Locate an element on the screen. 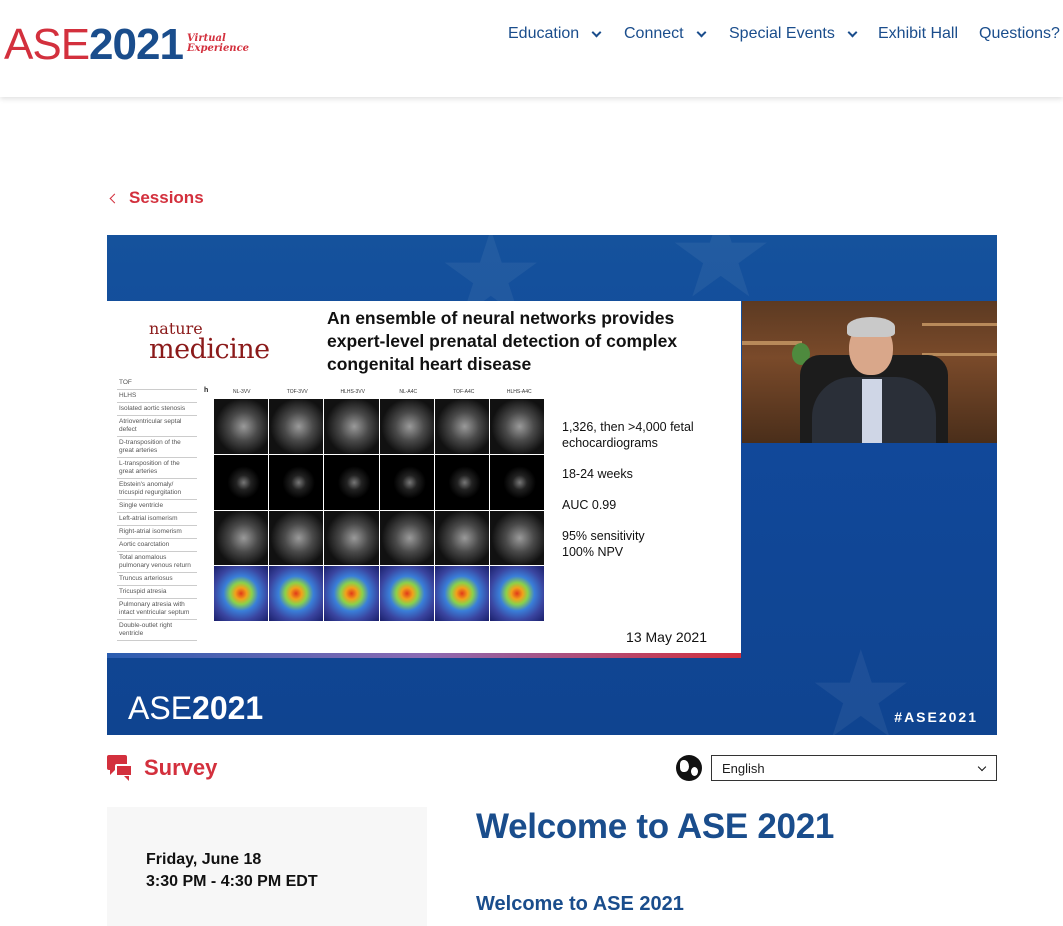 Image resolution: width=1063 pixels, height=926 pixels. back-to-sessions-link: Sessions is located at coordinates (156, 198).